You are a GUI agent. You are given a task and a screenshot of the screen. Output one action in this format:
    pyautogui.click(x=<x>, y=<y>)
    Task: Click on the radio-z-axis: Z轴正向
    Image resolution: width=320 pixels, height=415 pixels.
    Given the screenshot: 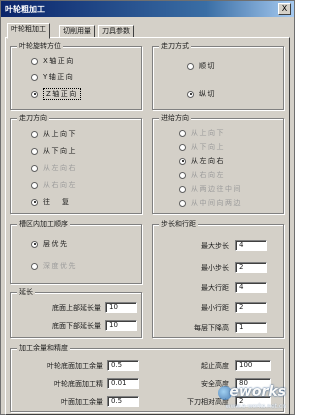 What is the action you would take?
    pyautogui.click(x=56, y=94)
    